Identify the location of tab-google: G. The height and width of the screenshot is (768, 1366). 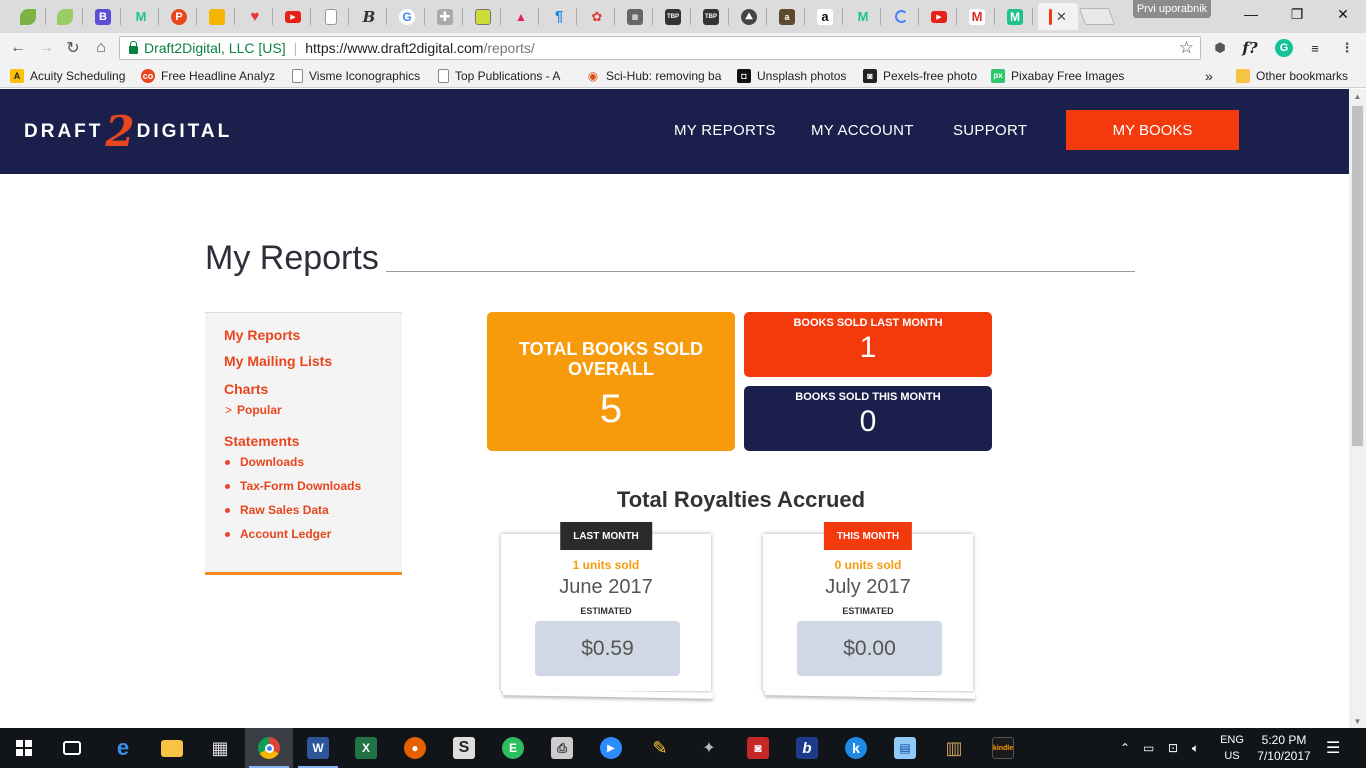
(407, 16).